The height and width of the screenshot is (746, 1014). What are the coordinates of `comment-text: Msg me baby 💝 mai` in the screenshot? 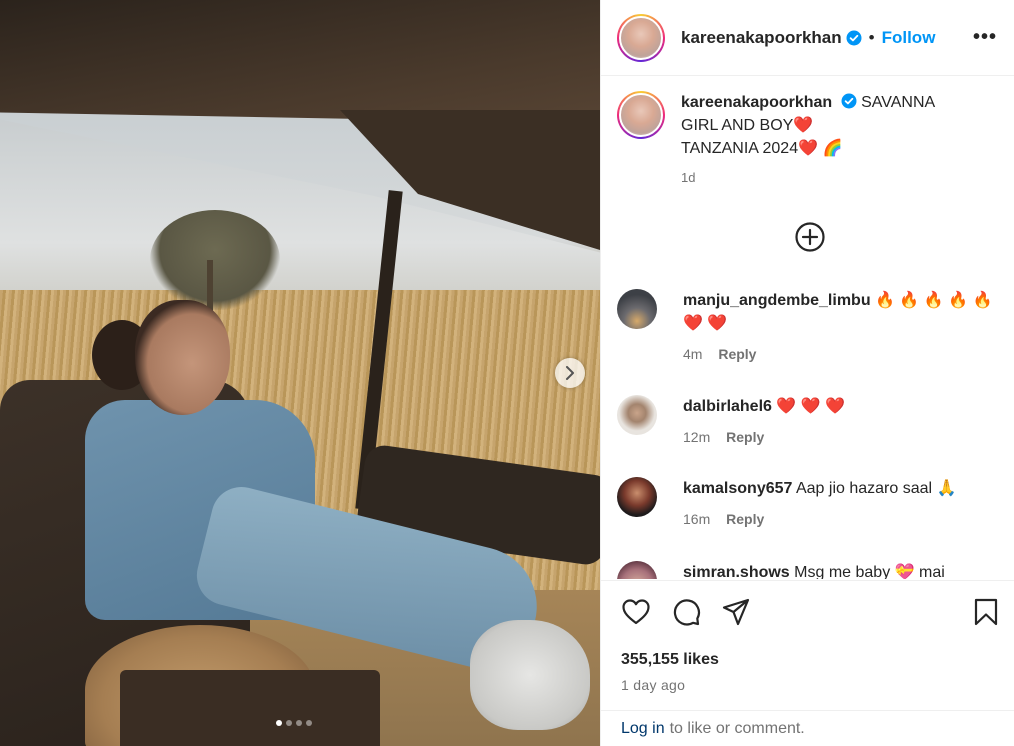 It's located at (869, 571).